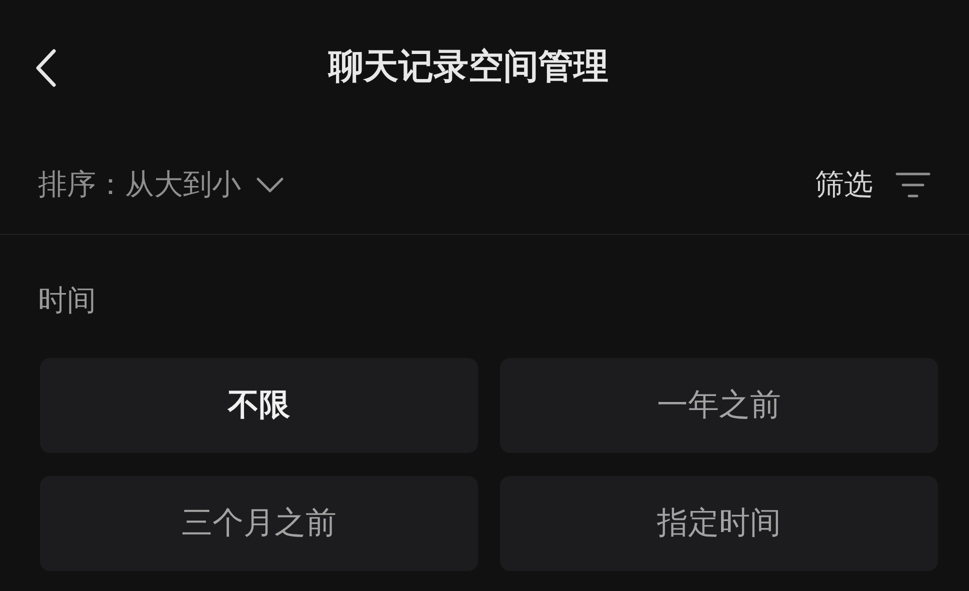  Describe the element at coordinates (913, 184) in the screenshot. I see `filter-icon` at that location.